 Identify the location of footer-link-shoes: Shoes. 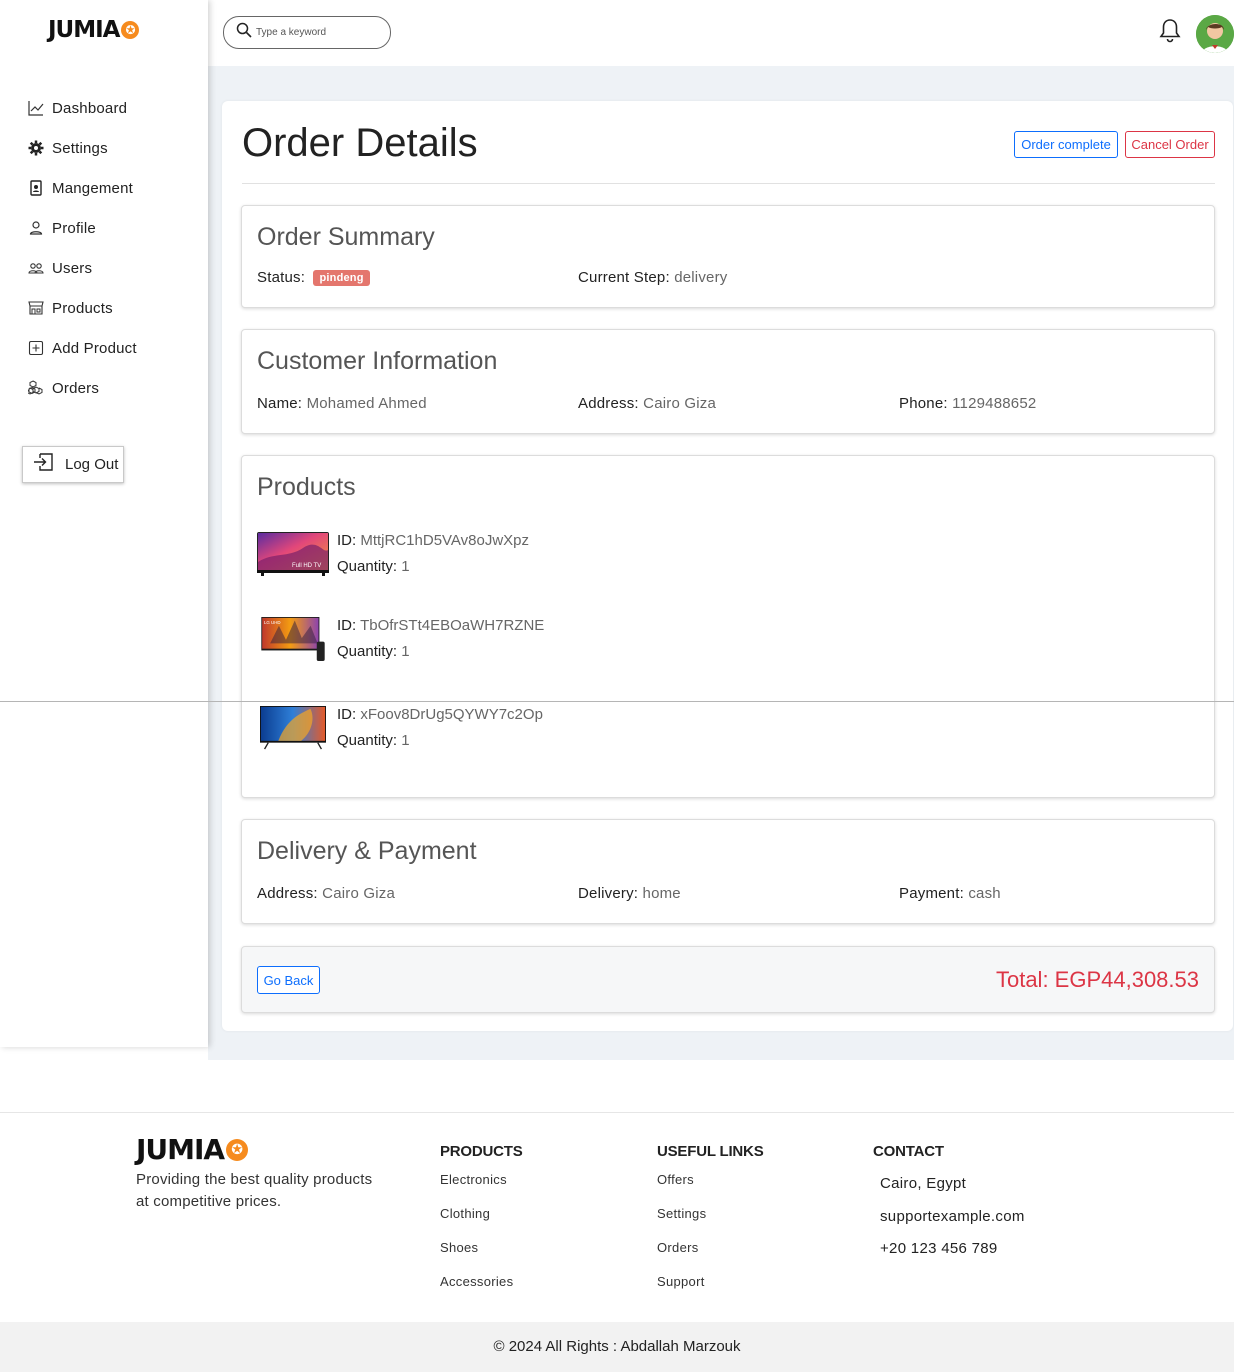
(481, 1257).